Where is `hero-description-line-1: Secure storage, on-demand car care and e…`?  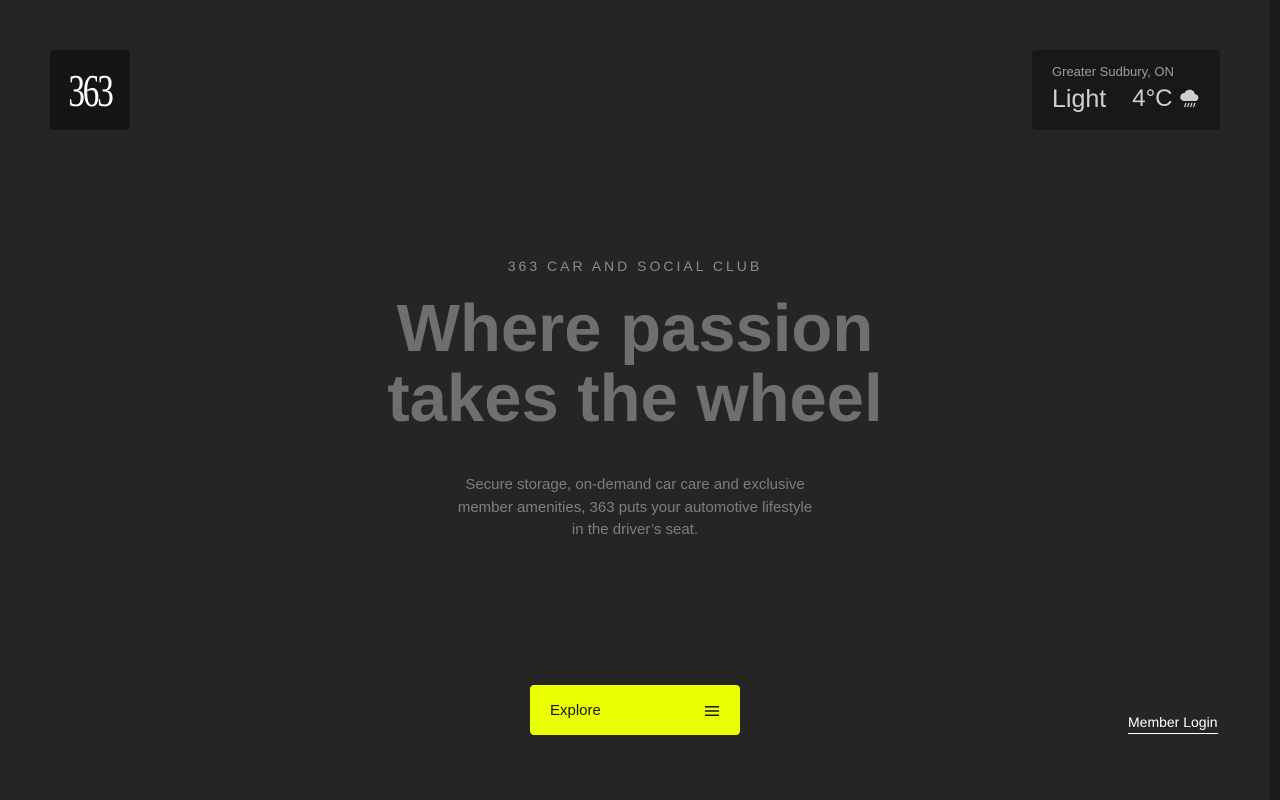
hero-description-line-1: Secure storage, on-demand car care and e… is located at coordinates (635, 484).